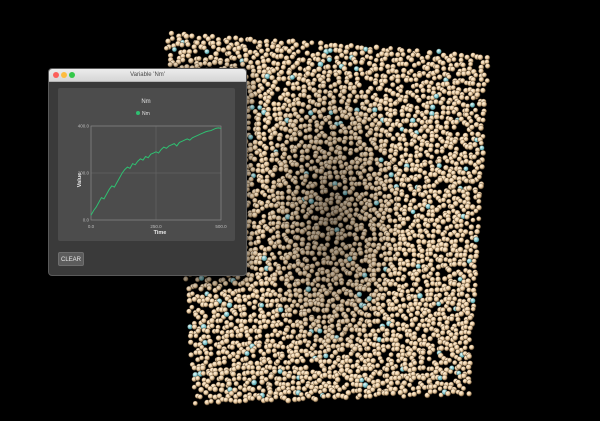  What do you see at coordinates (86, 220) in the screenshot?
I see `y-tick-label: 0.0` at bounding box center [86, 220].